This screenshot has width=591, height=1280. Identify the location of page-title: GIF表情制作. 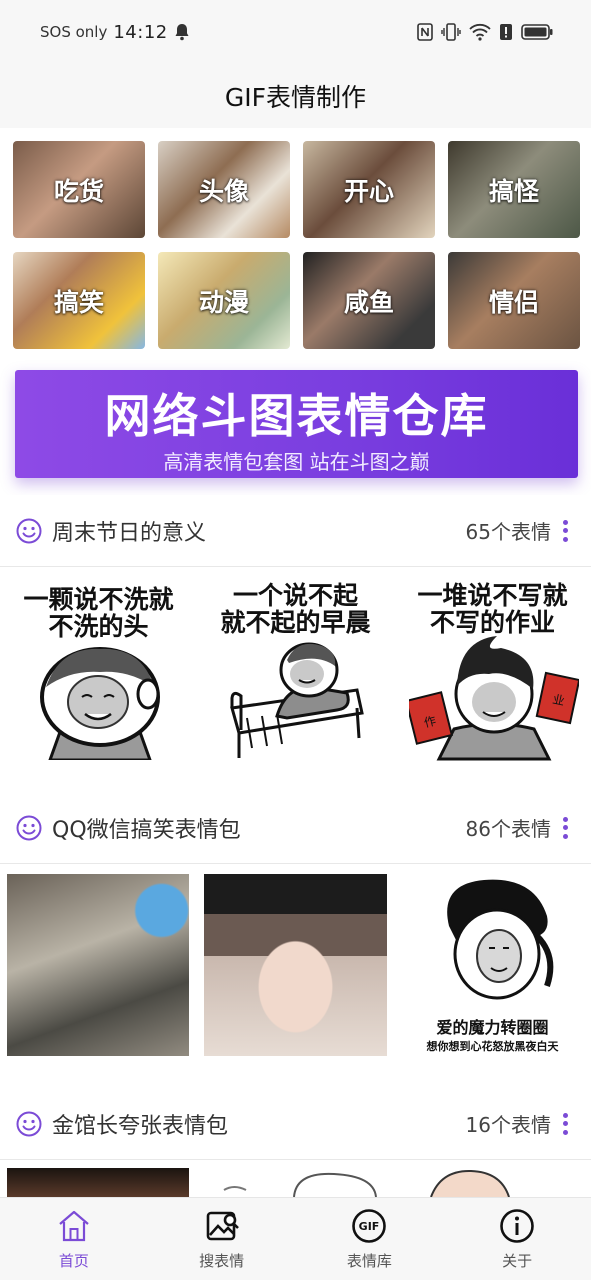
(295, 96).